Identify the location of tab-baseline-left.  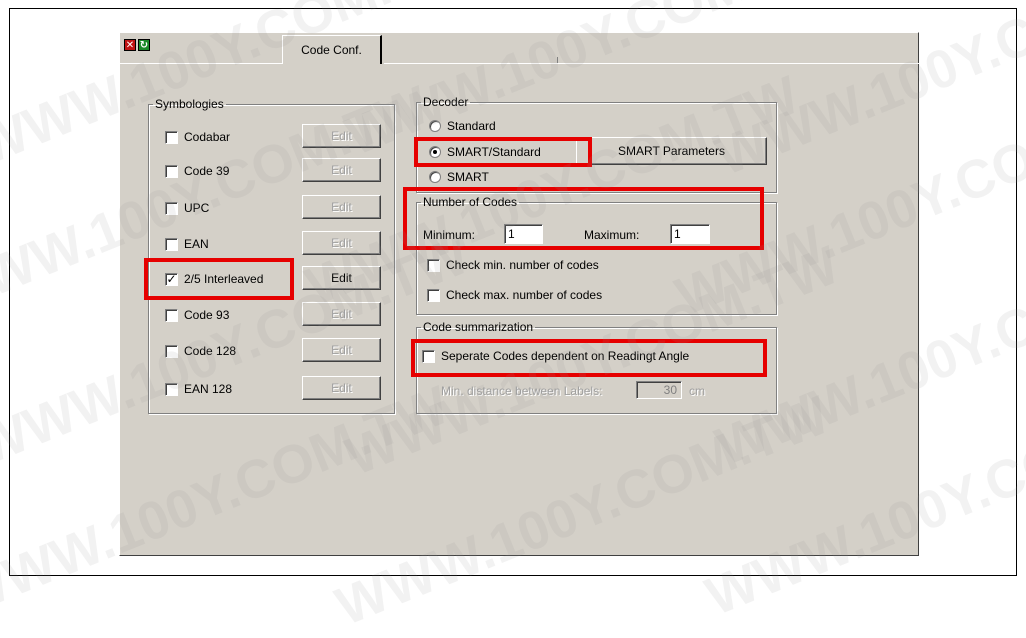
(200, 63).